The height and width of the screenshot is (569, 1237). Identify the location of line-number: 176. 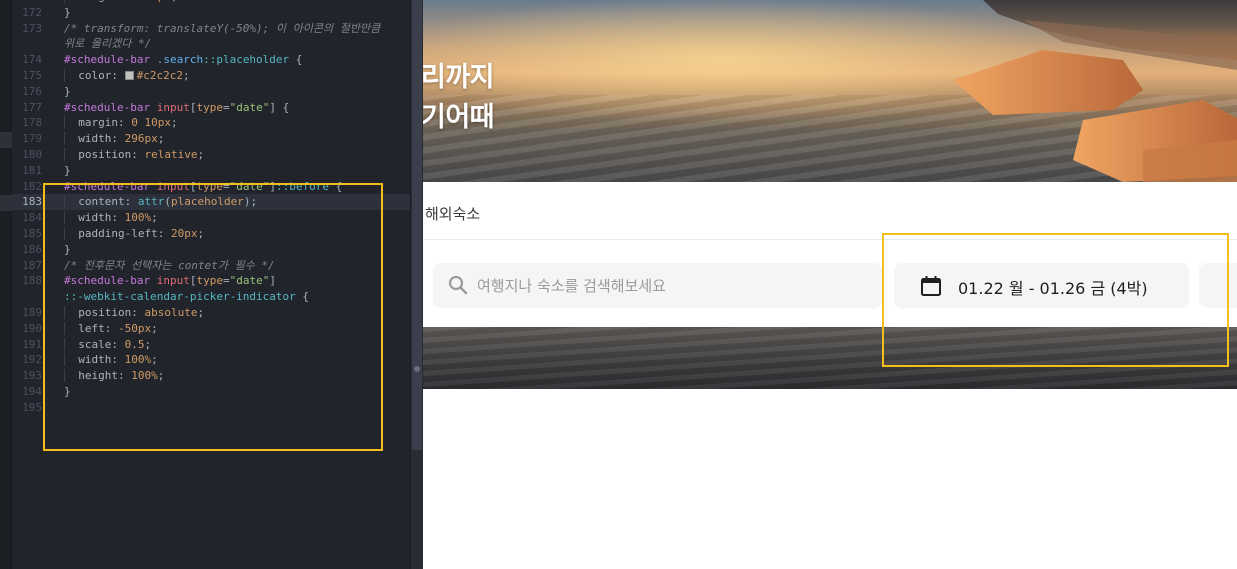
(32, 91).